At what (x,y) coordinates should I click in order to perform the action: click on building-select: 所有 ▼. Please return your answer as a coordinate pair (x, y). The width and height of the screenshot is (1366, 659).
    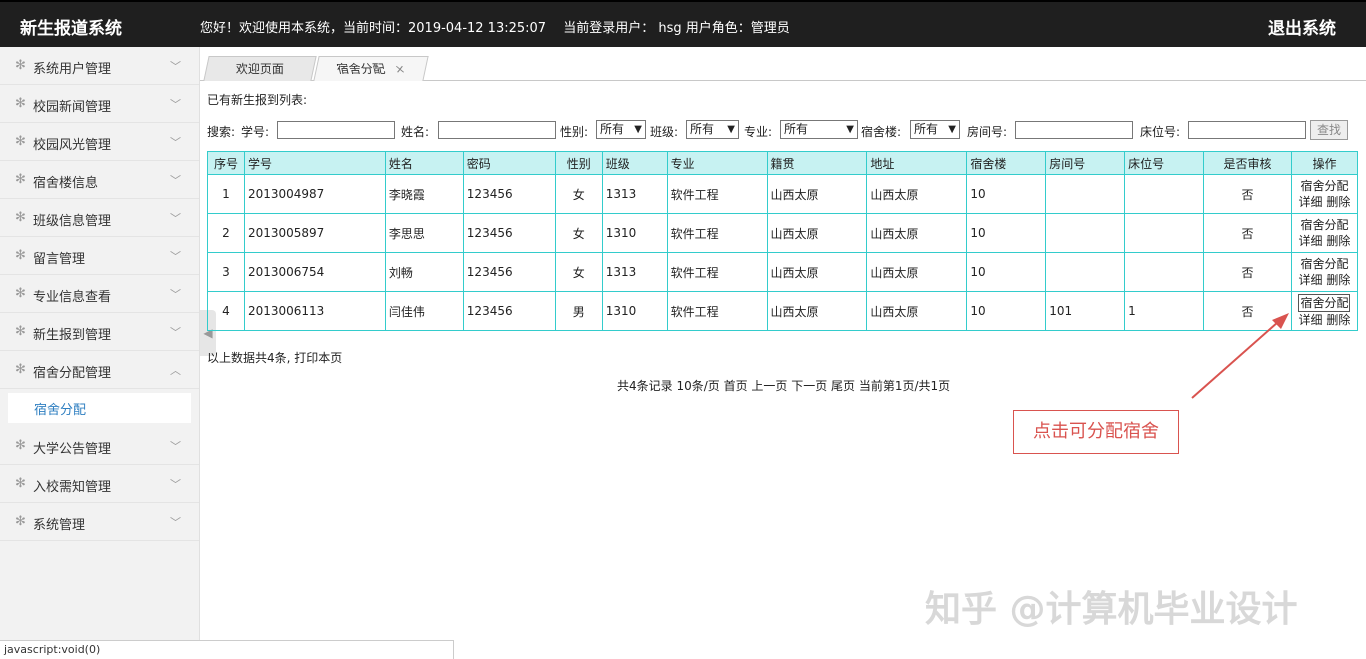
    Looking at the image, I should click on (935, 129).